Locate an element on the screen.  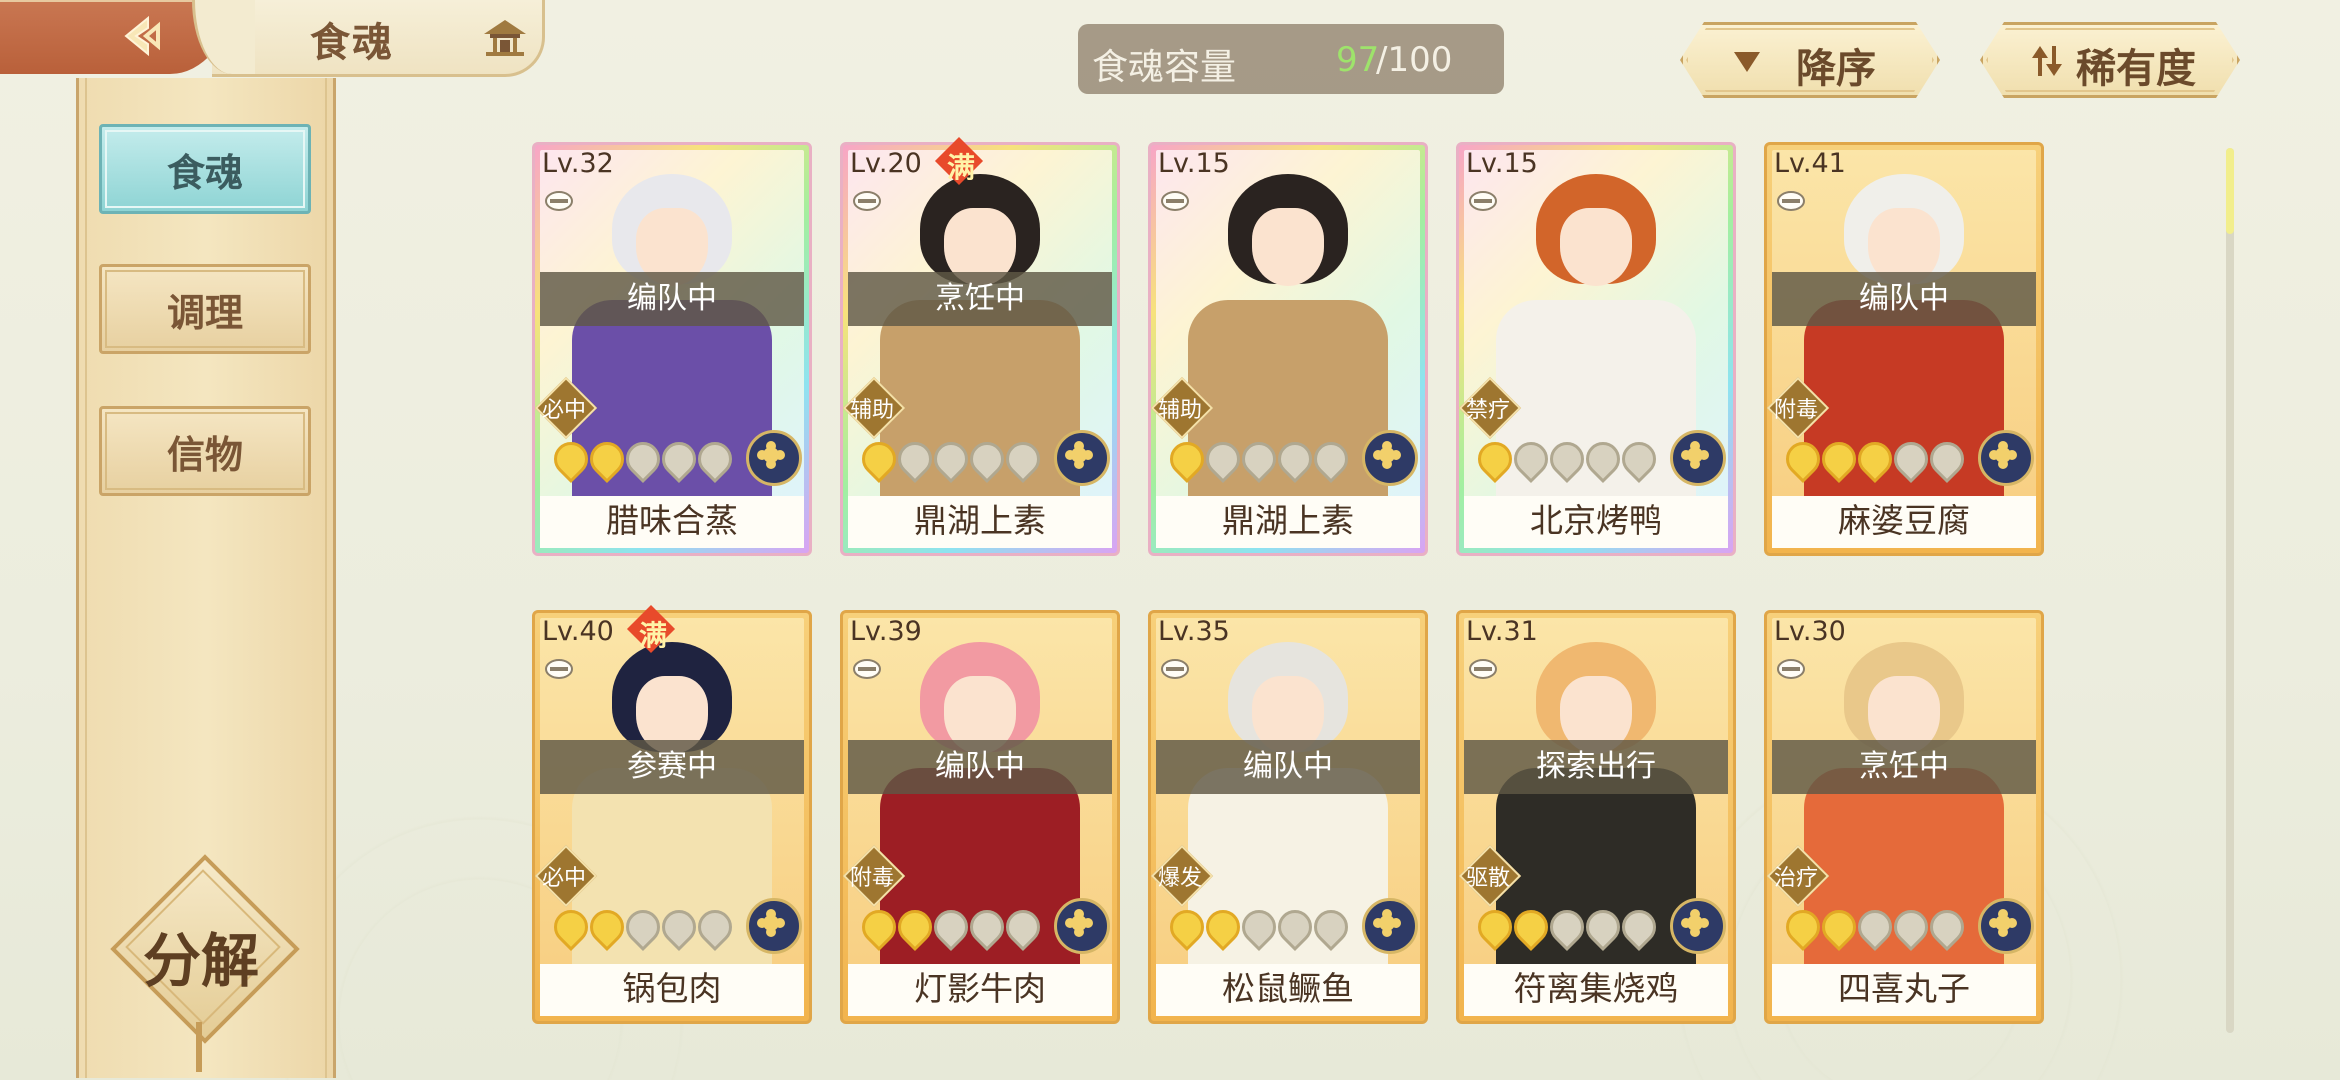
scrollbar is located at coordinates (2230, 590).